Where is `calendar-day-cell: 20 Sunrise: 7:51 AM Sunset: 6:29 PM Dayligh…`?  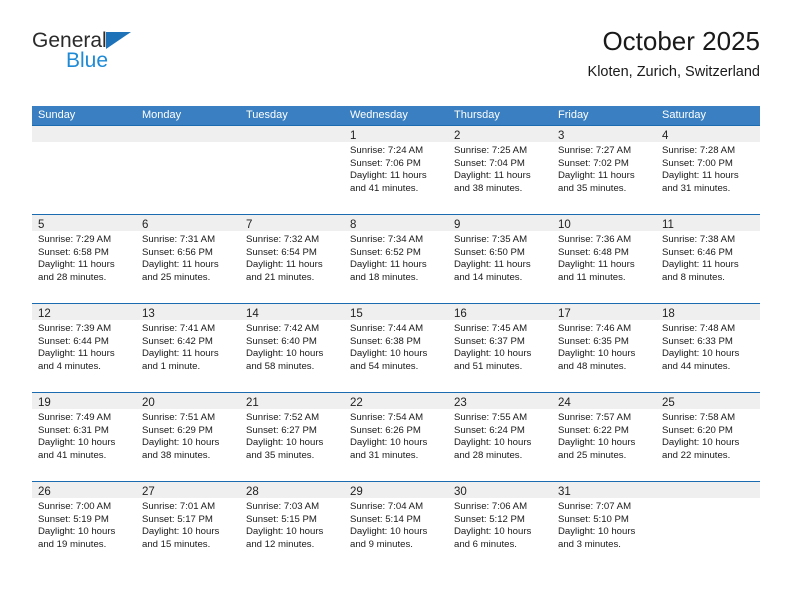 calendar-day-cell: 20 Sunrise: 7:51 AM Sunset: 6:29 PM Dayligh… is located at coordinates (188, 437).